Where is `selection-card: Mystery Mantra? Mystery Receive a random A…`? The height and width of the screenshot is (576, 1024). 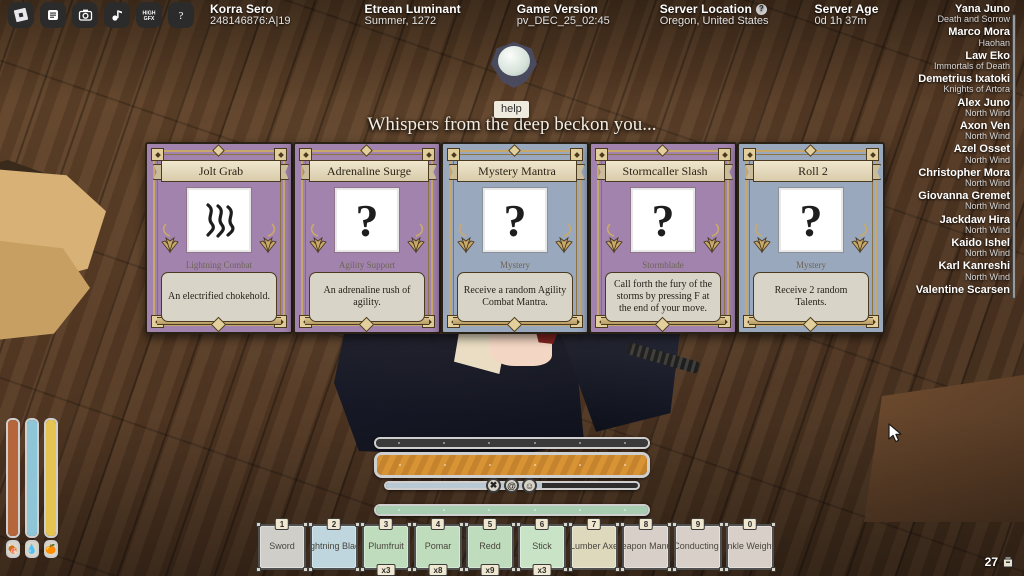
selection-card: Mystery Mantra? Mystery Receive a random A… is located at coordinates (515, 238).